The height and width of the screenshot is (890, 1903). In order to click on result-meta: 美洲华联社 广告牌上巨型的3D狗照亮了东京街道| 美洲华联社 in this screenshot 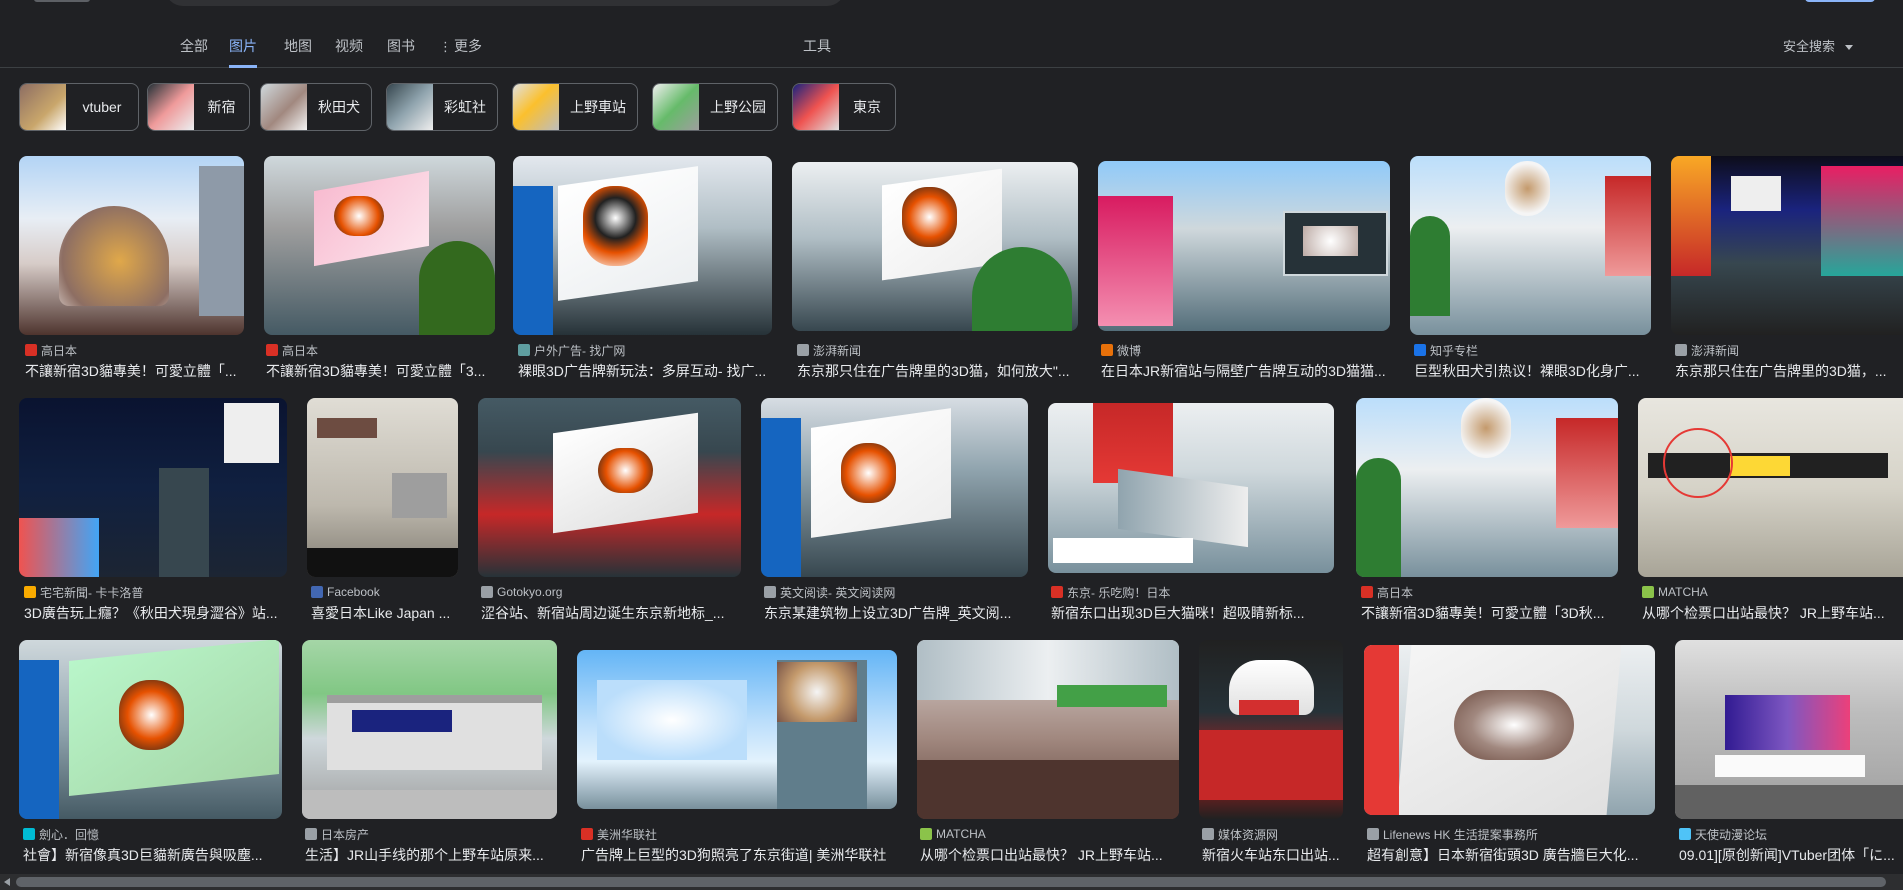, I will do `click(739, 845)`.